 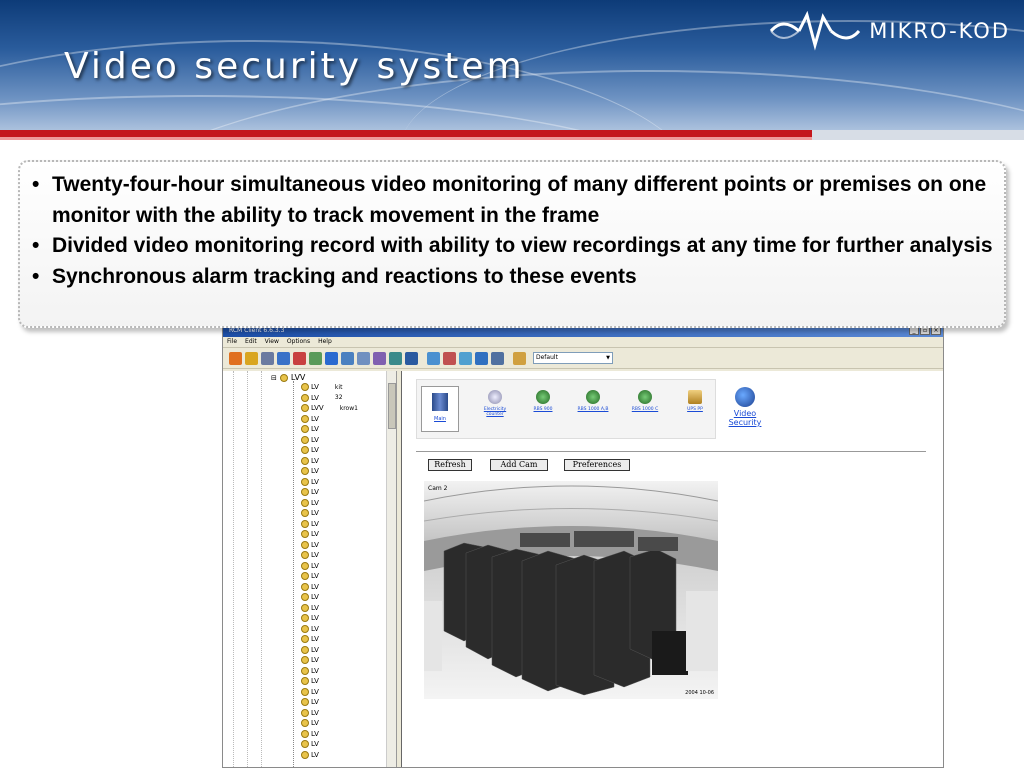 What do you see at coordinates (235, 358) in the screenshot?
I see `user-icon` at bounding box center [235, 358].